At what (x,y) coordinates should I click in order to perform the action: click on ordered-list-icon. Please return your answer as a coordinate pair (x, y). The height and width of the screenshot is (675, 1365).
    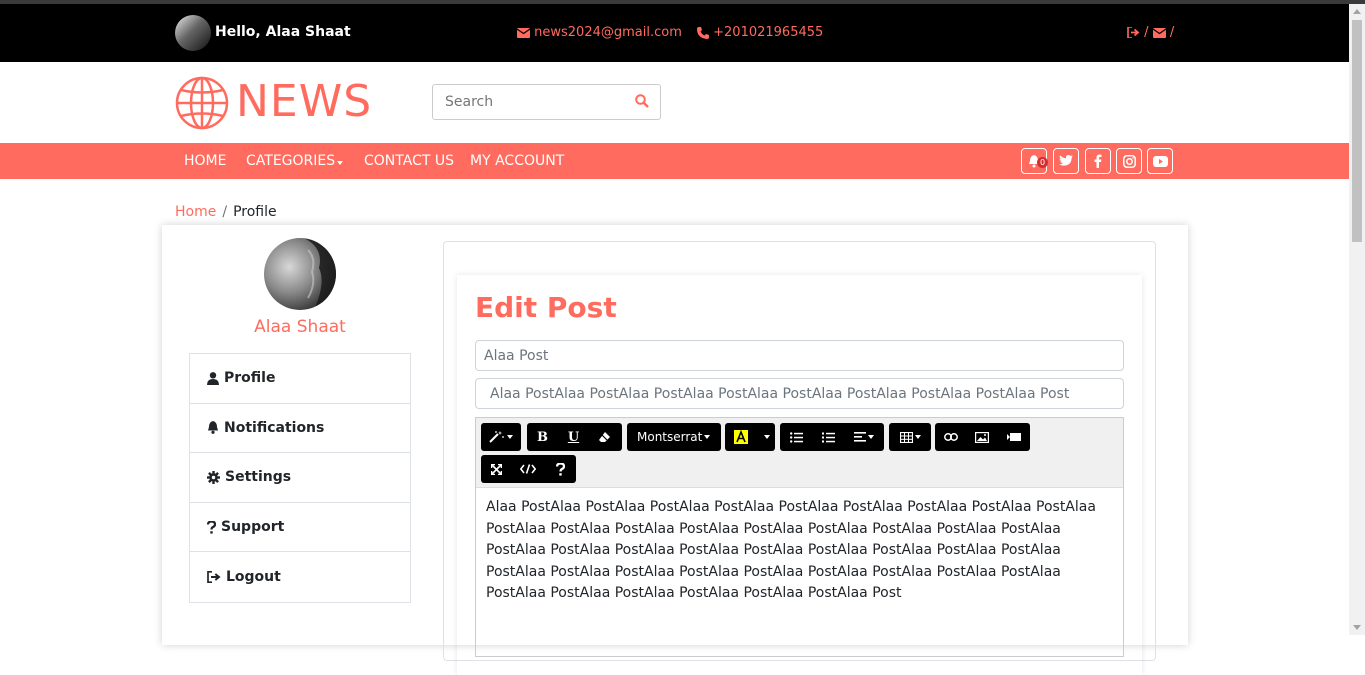
    Looking at the image, I should click on (828, 437).